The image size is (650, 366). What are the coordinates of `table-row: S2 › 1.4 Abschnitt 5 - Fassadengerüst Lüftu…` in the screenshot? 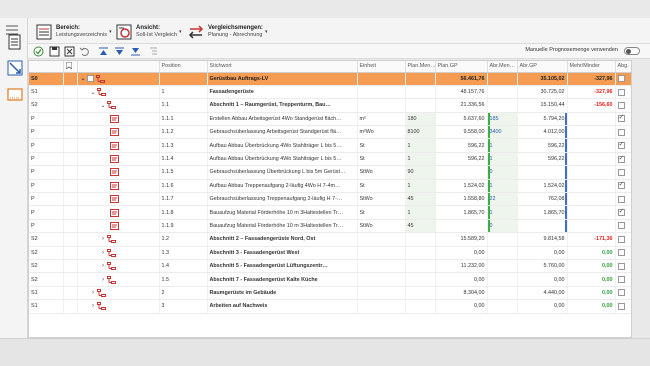 It's located at (330, 266).